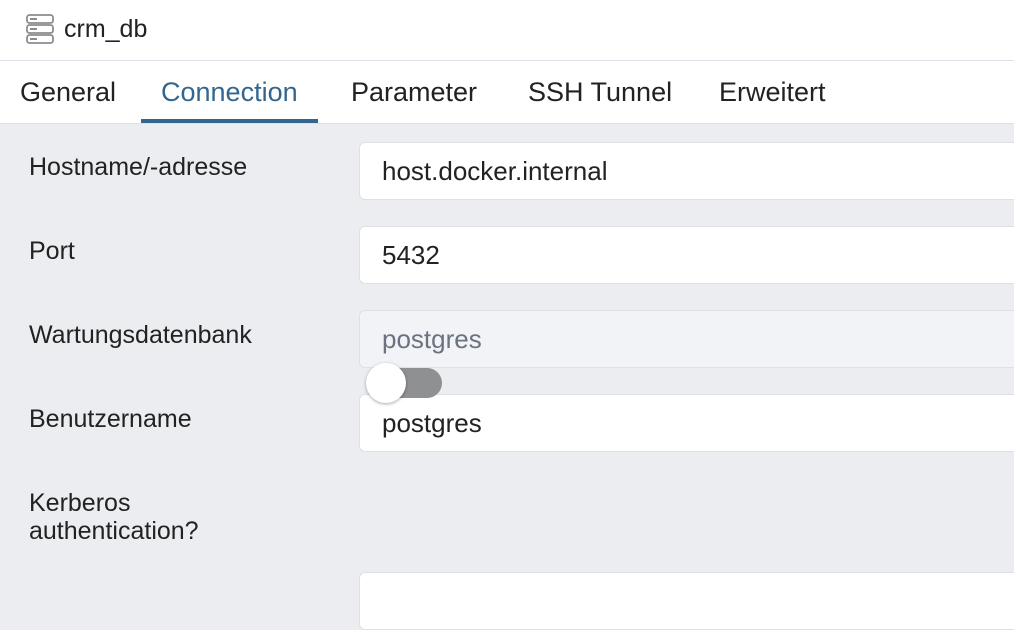  Describe the element at coordinates (40, 29) in the screenshot. I see `server-icon` at that location.